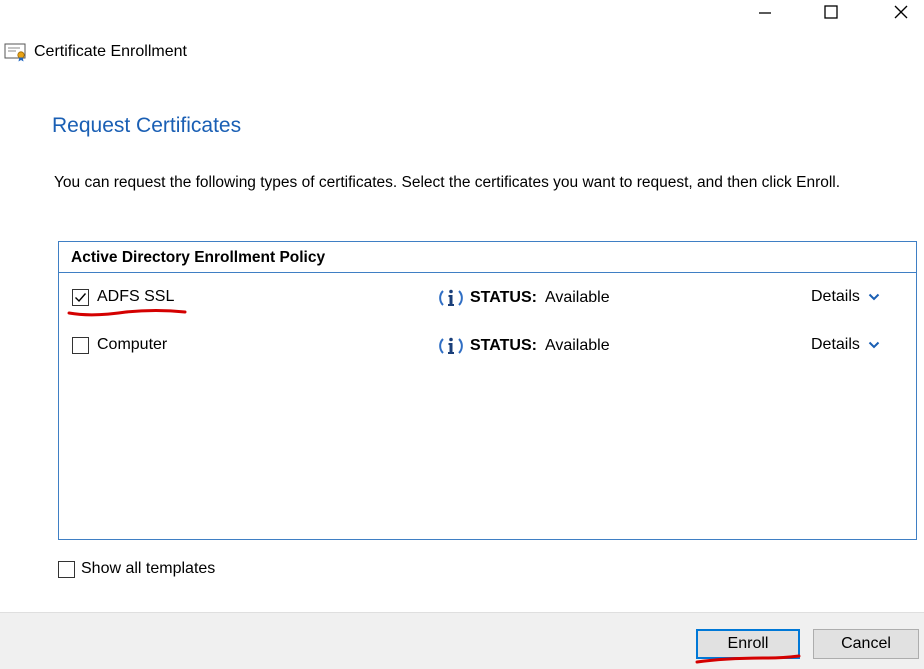 Image resolution: width=924 pixels, height=669 pixels. What do you see at coordinates (147, 125) in the screenshot?
I see `page-title: Request Certificates` at bounding box center [147, 125].